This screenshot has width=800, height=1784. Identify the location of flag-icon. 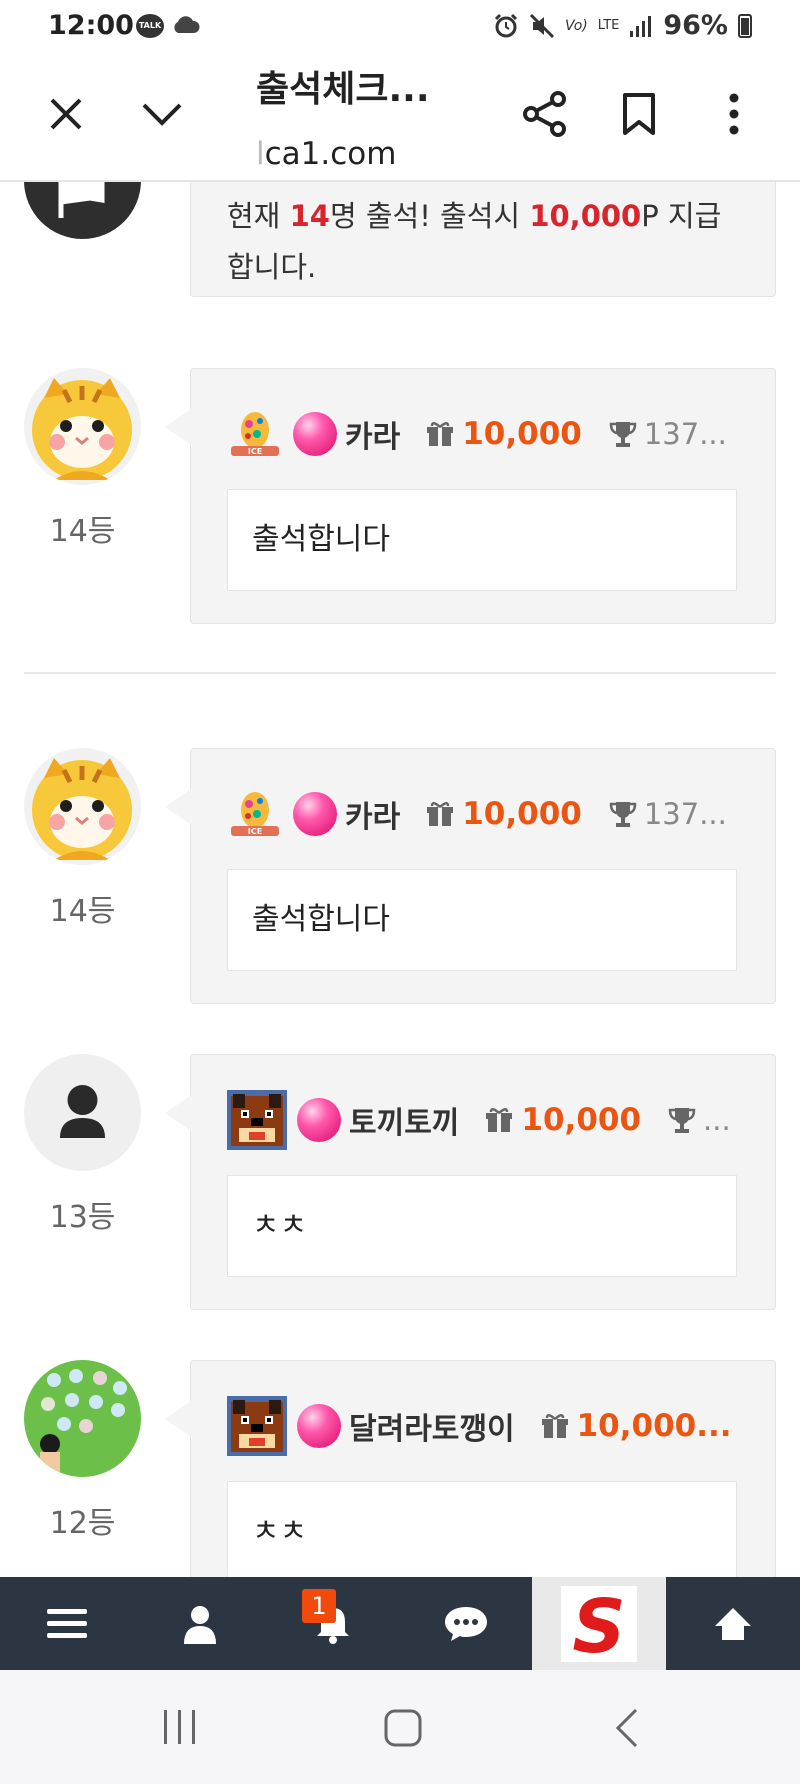
(81, 200).